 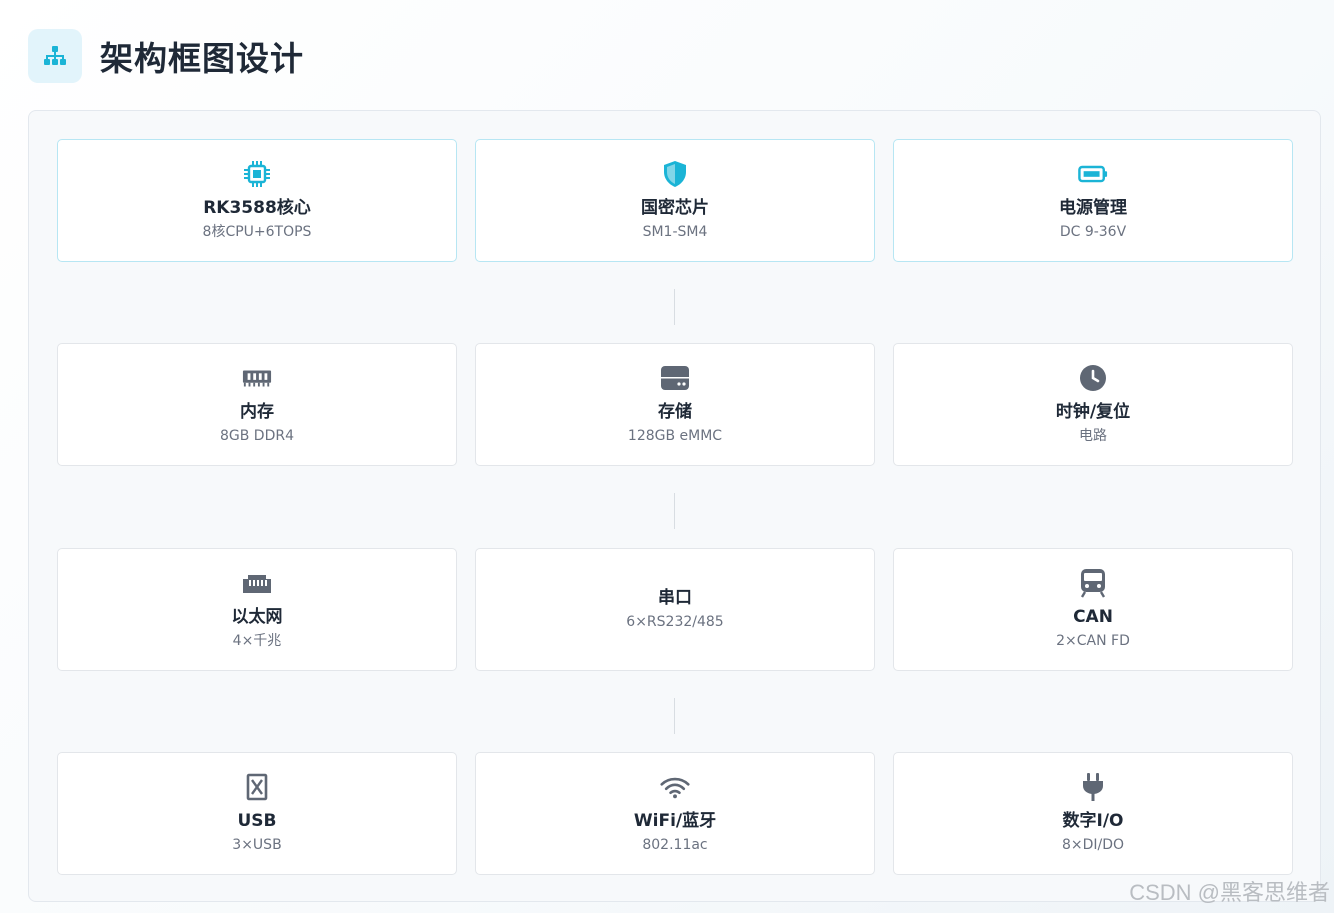 I want to click on module-name: RK3588核心, so click(x=257, y=208).